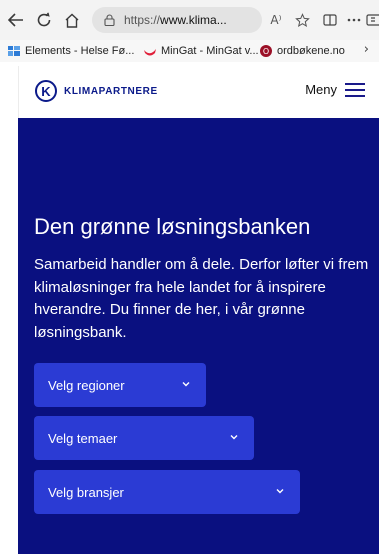 This screenshot has width=379, height=560. Describe the element at coordinates (321, 89) in the screenshot. I see `menu-label: Meny` at that location.